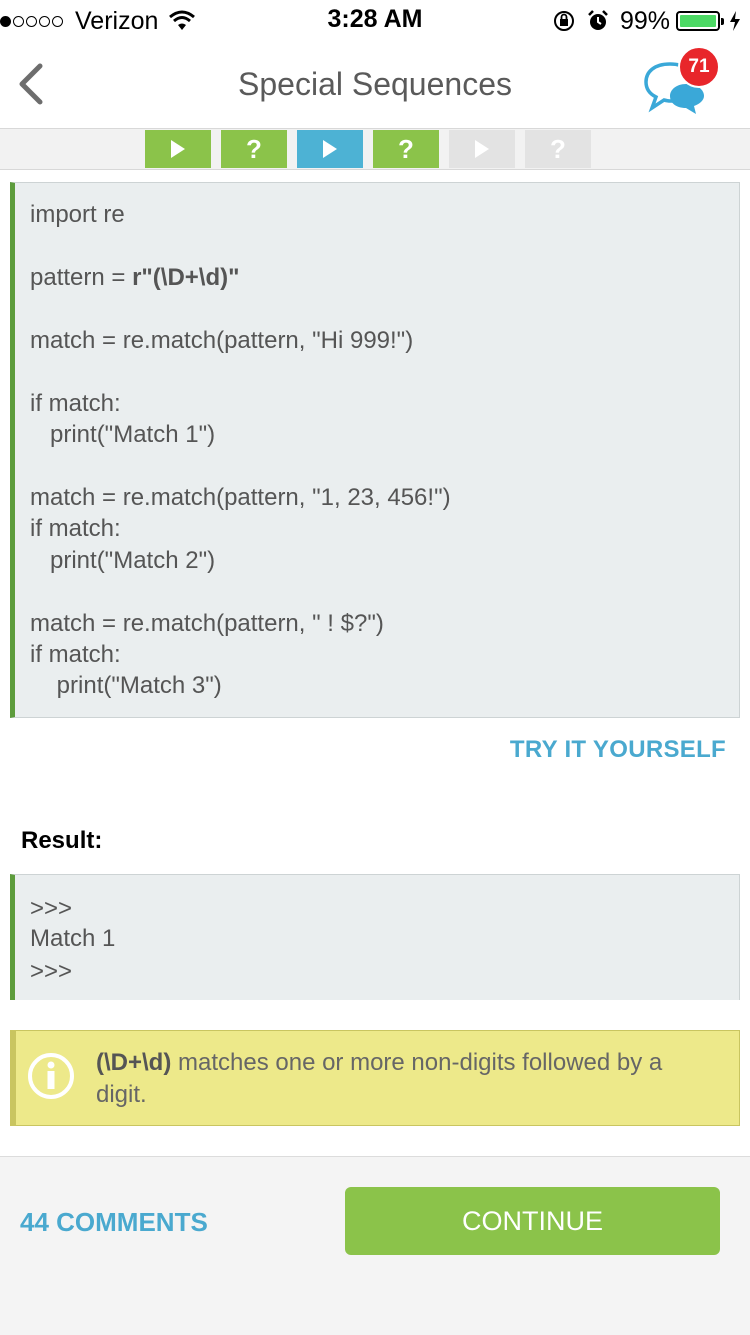 The height and width of the screenshot is (1335, 750). Describe the element at coordinates (532, 1221) in the screenshot. I see `continue-button: CONTINUE` at that location.